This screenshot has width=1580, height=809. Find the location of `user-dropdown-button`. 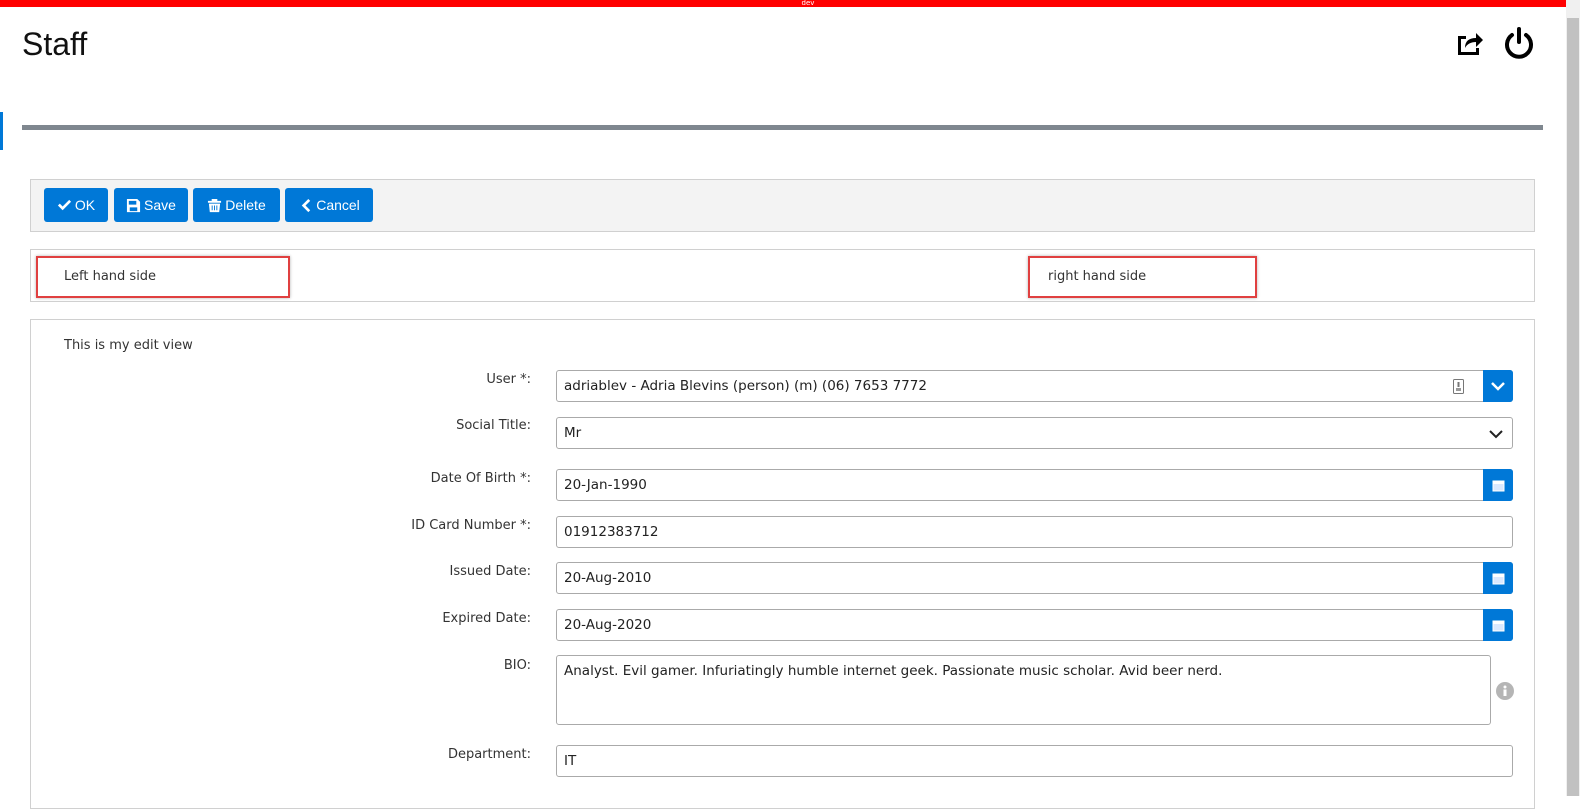

user-dropdown-button is located at coordinates (1498, 386).